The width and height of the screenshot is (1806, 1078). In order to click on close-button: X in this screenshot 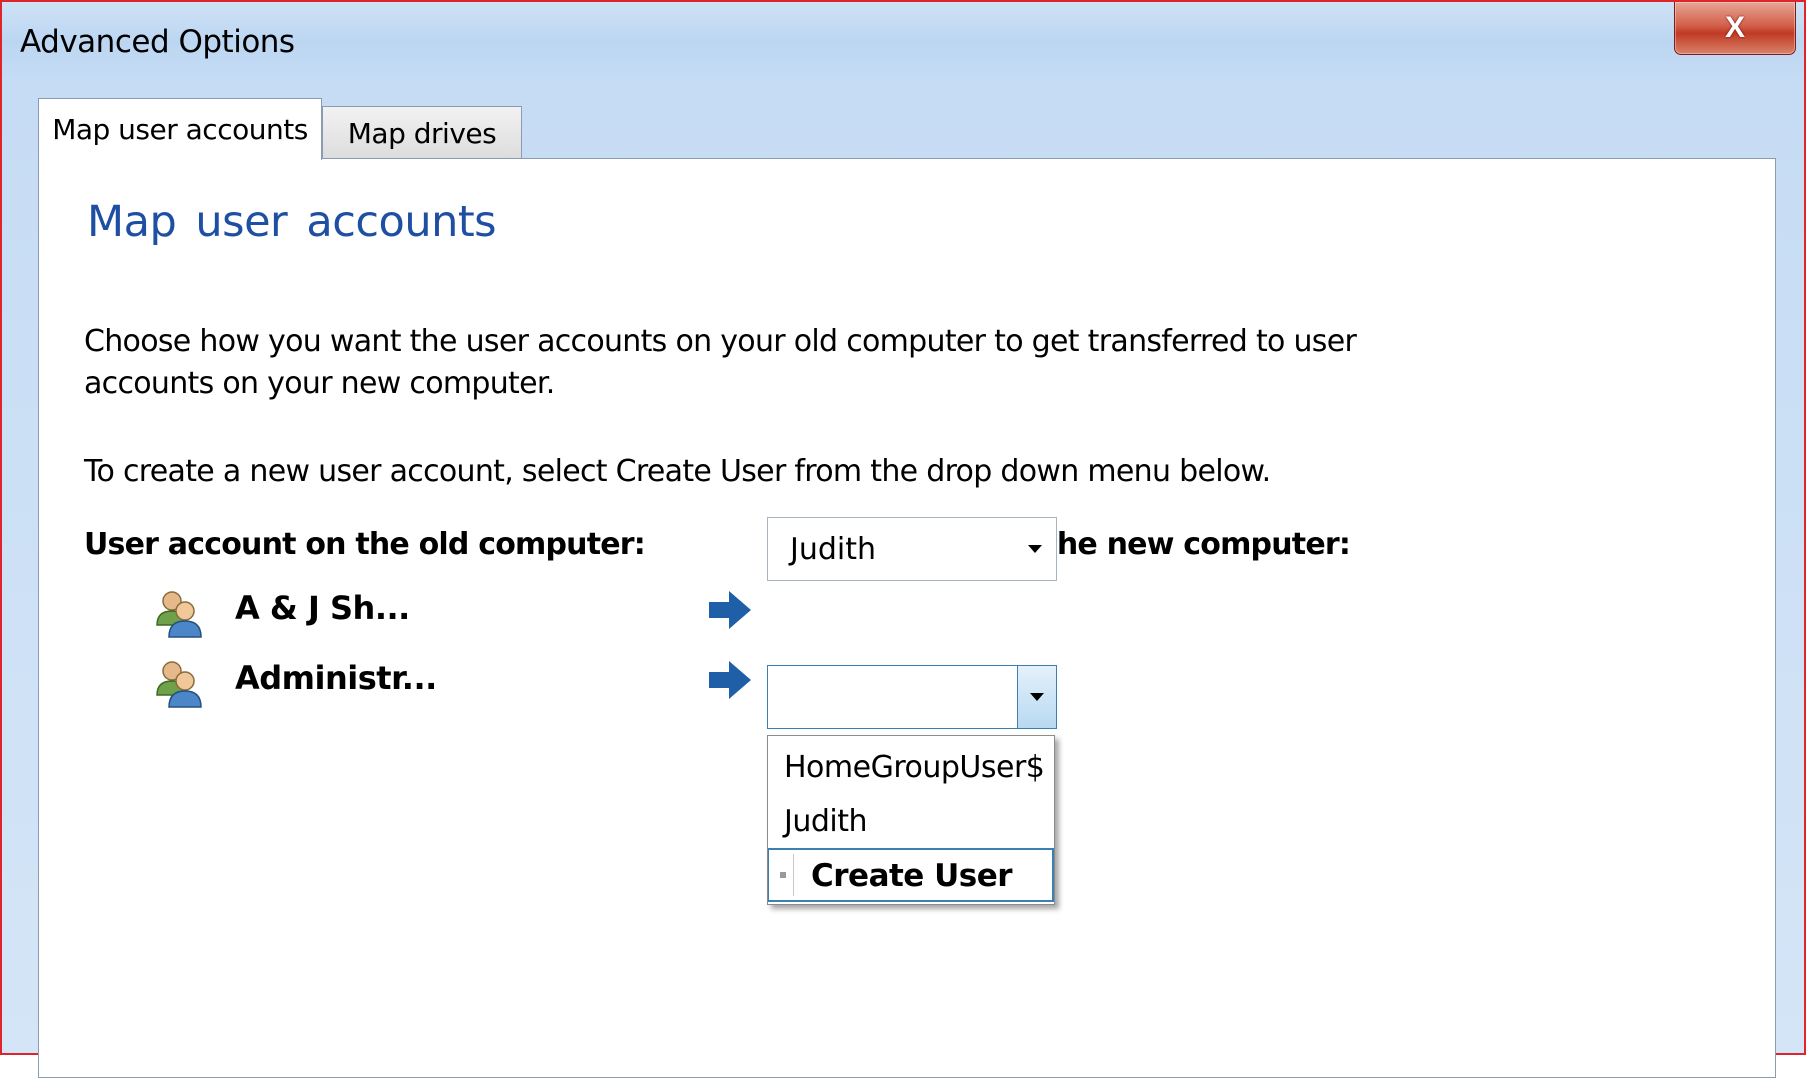, I will do `click(1735, 28)`.